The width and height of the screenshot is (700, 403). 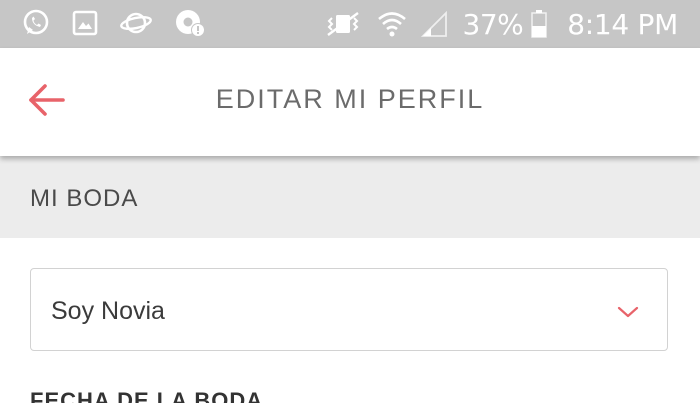 I want to click on vibrate-icon, so click(x=343, y=24).